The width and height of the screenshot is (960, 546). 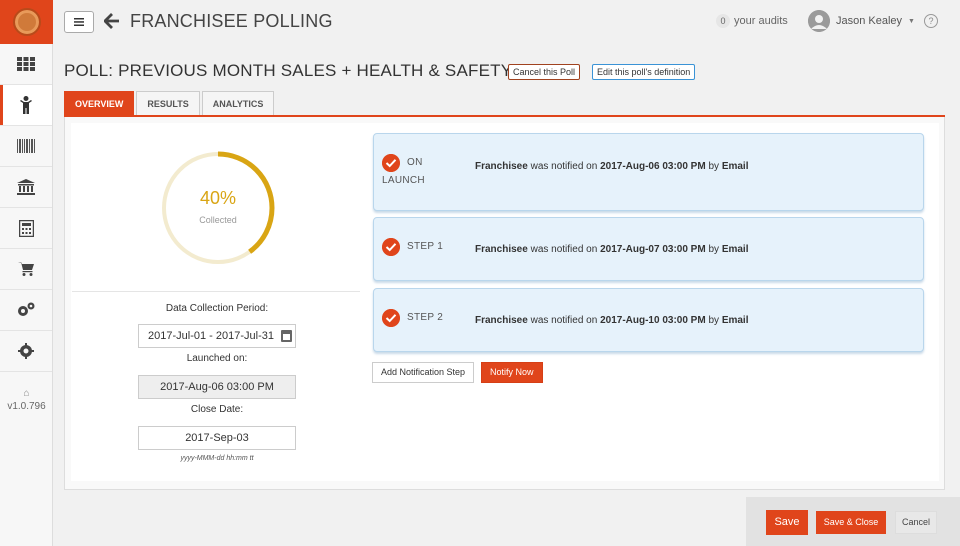 What do you see at coordinates (217, 358) in the screenshot?
I see `launched-label: Launched on:` at bounding box center [217, 358].